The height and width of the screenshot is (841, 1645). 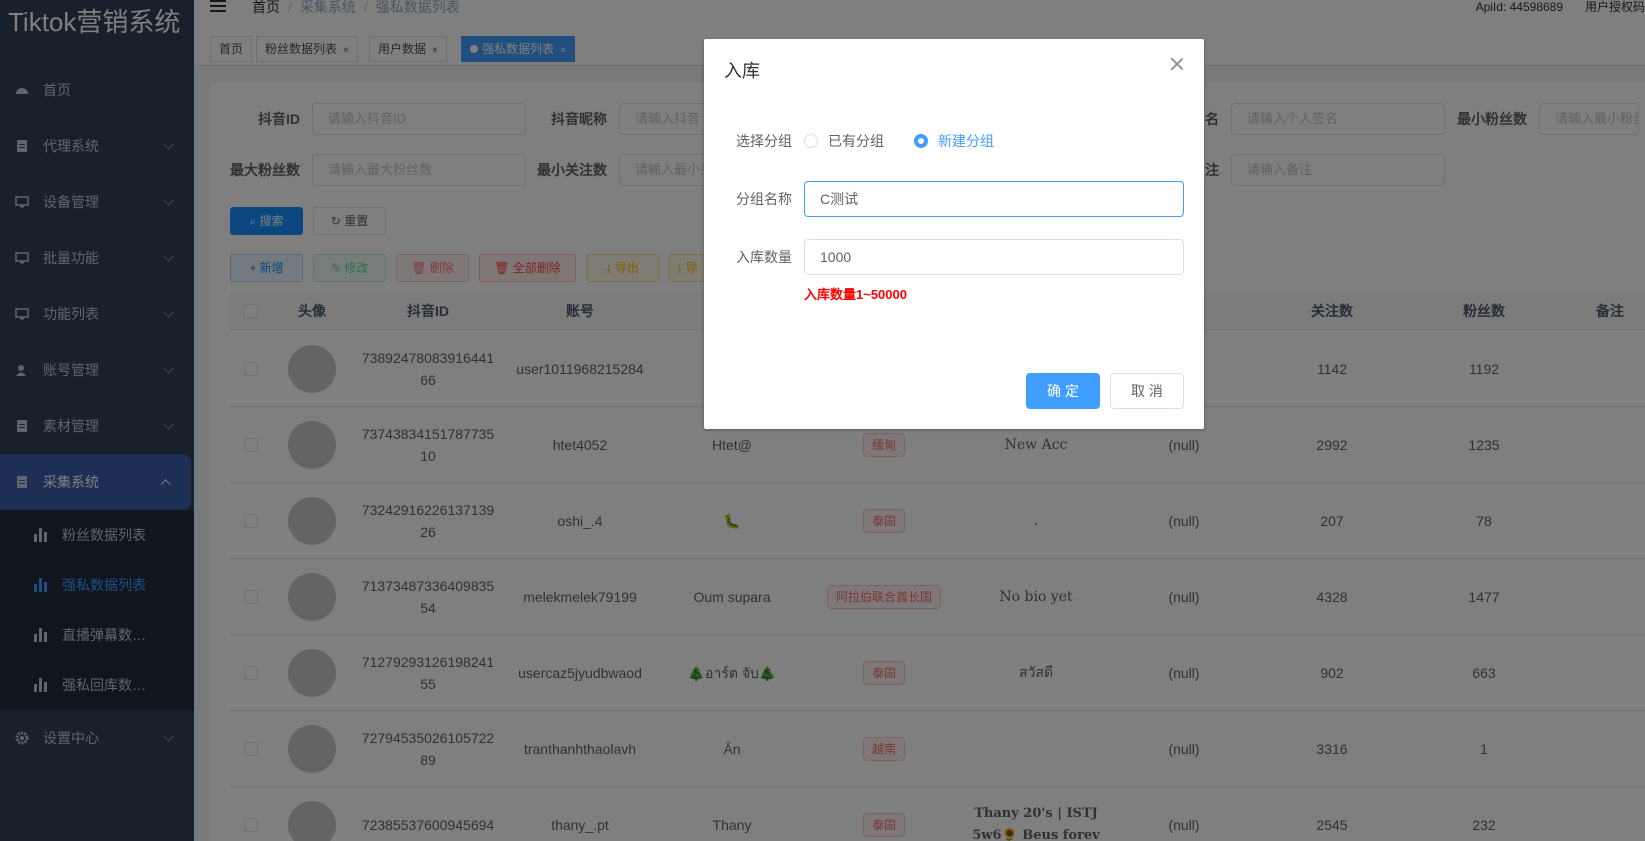 I want to click on cancel-button: 取 消, so click(x=1147, y=391).